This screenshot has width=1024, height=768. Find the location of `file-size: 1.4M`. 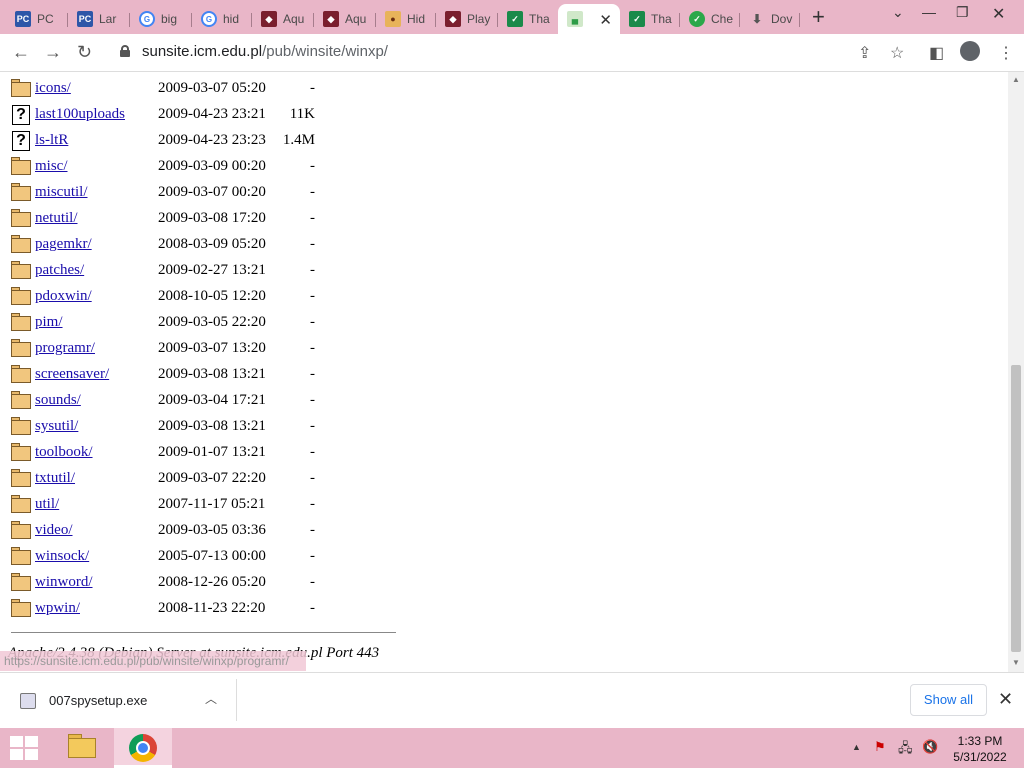

file-size: 1.4M is located at coordinates (298, 140).